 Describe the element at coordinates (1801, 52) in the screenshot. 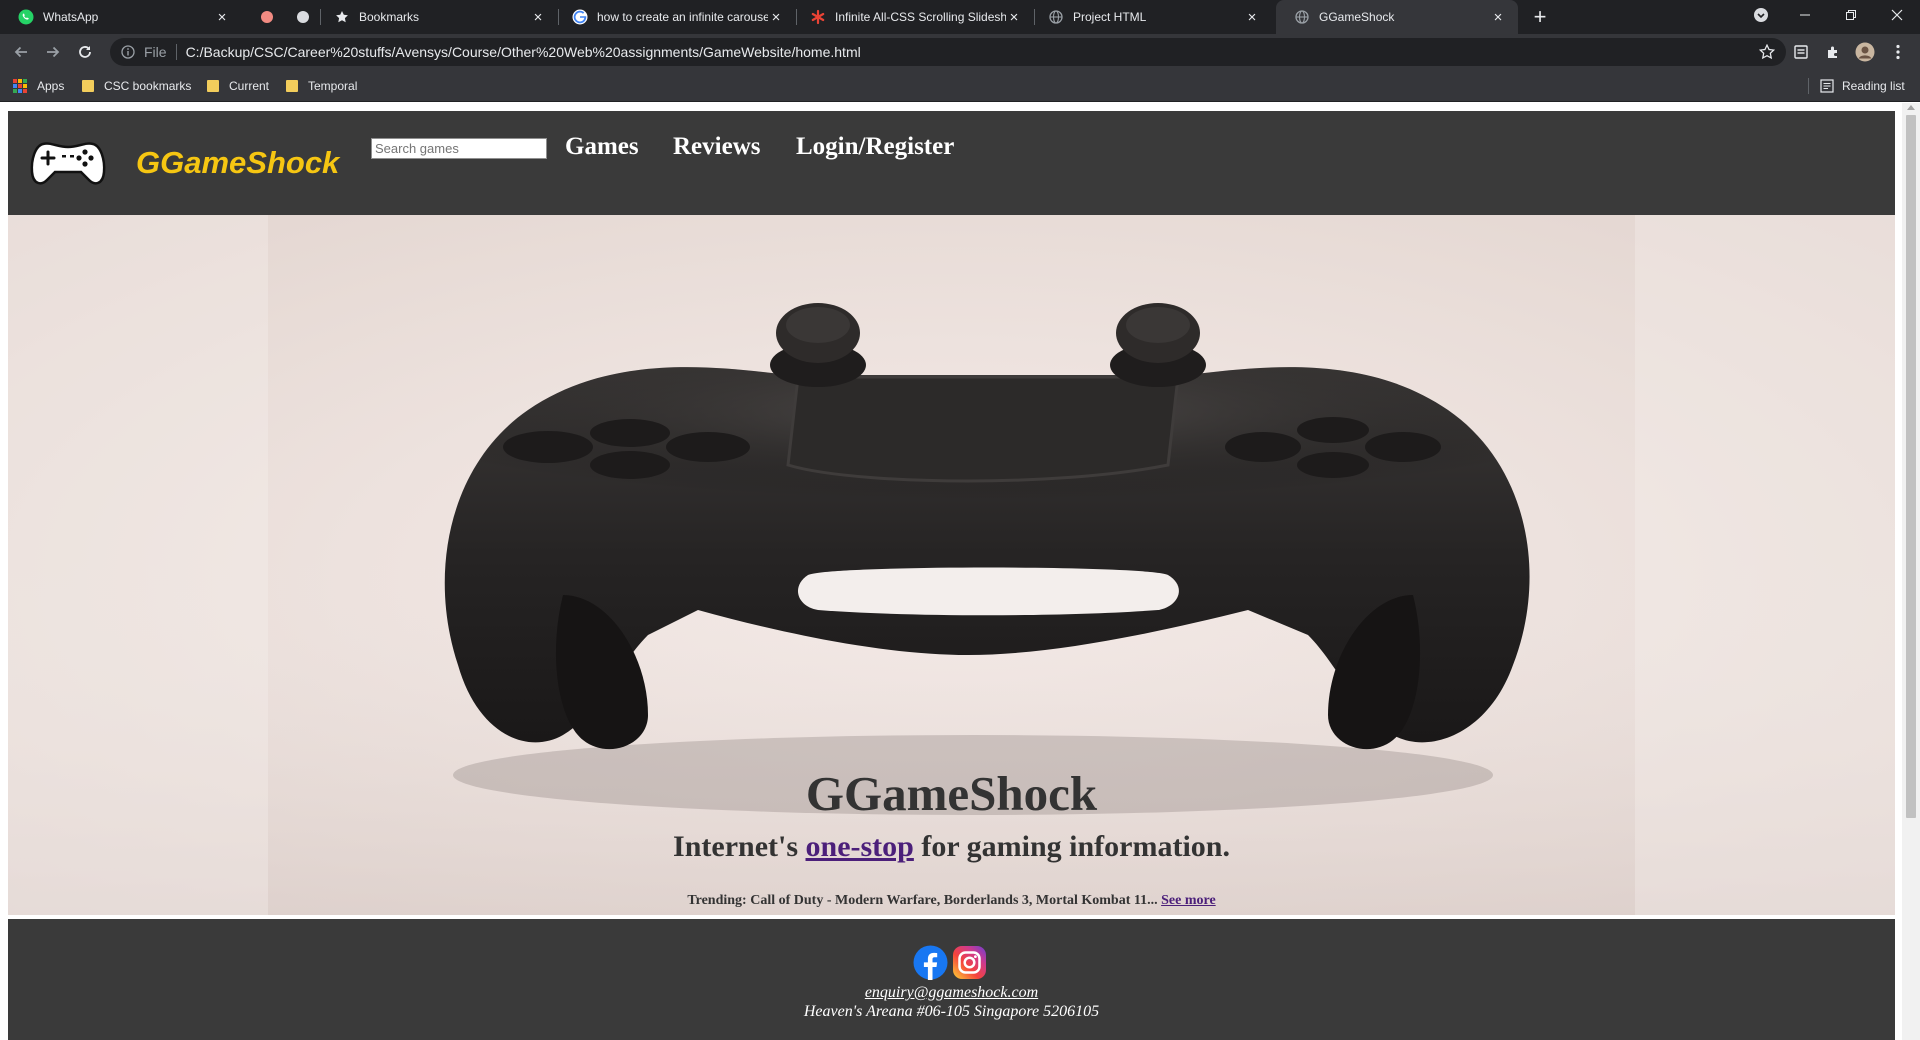

I see `reading-mode-icon` at that location.